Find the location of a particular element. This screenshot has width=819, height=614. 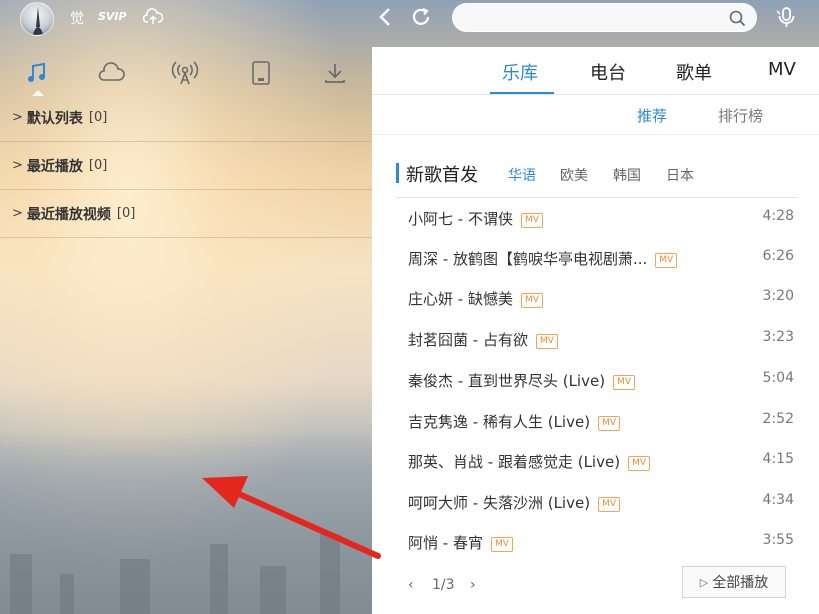

sub-tabs: 推荐 排行榜 is located at coordinates (595, 115).